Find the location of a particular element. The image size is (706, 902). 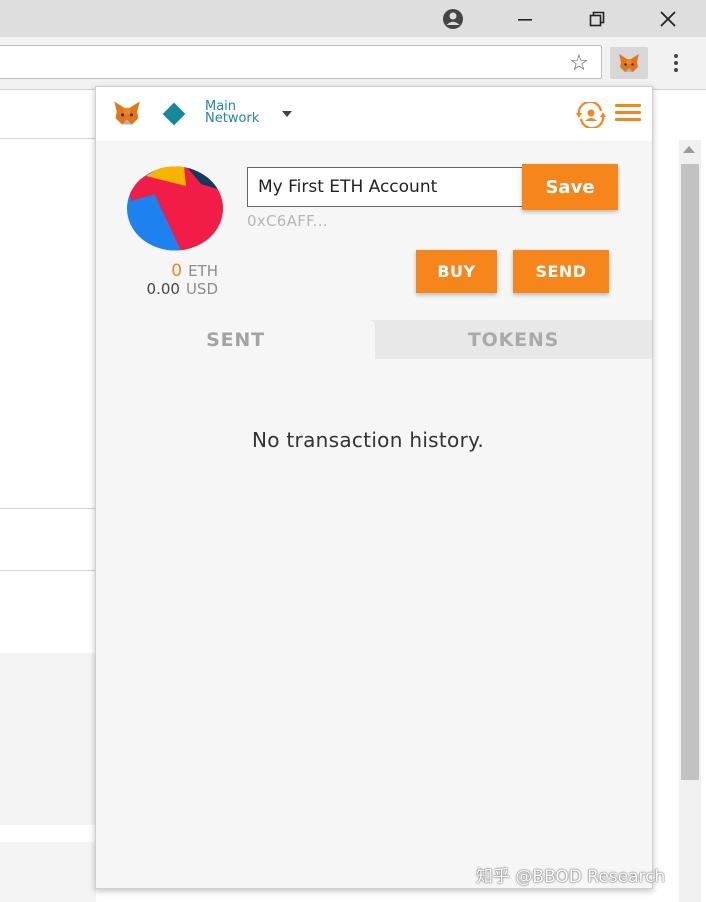

window-titlebar is located at coordinates (353, 18).